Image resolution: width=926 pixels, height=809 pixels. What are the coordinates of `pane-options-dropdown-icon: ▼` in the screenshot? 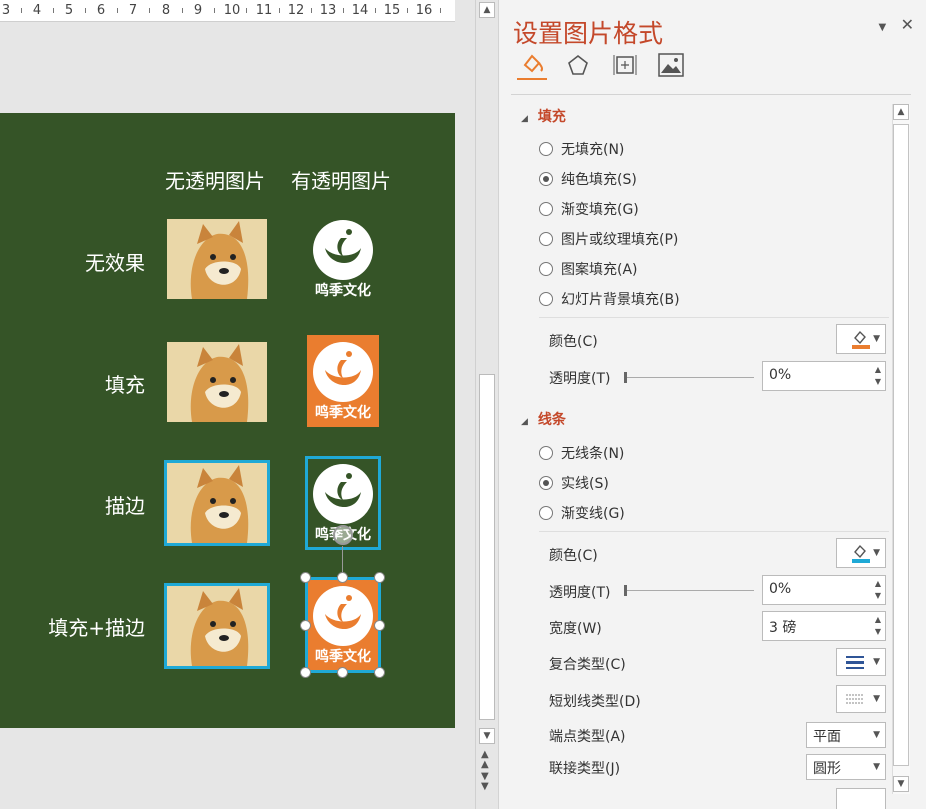 It's located at (882, 27).